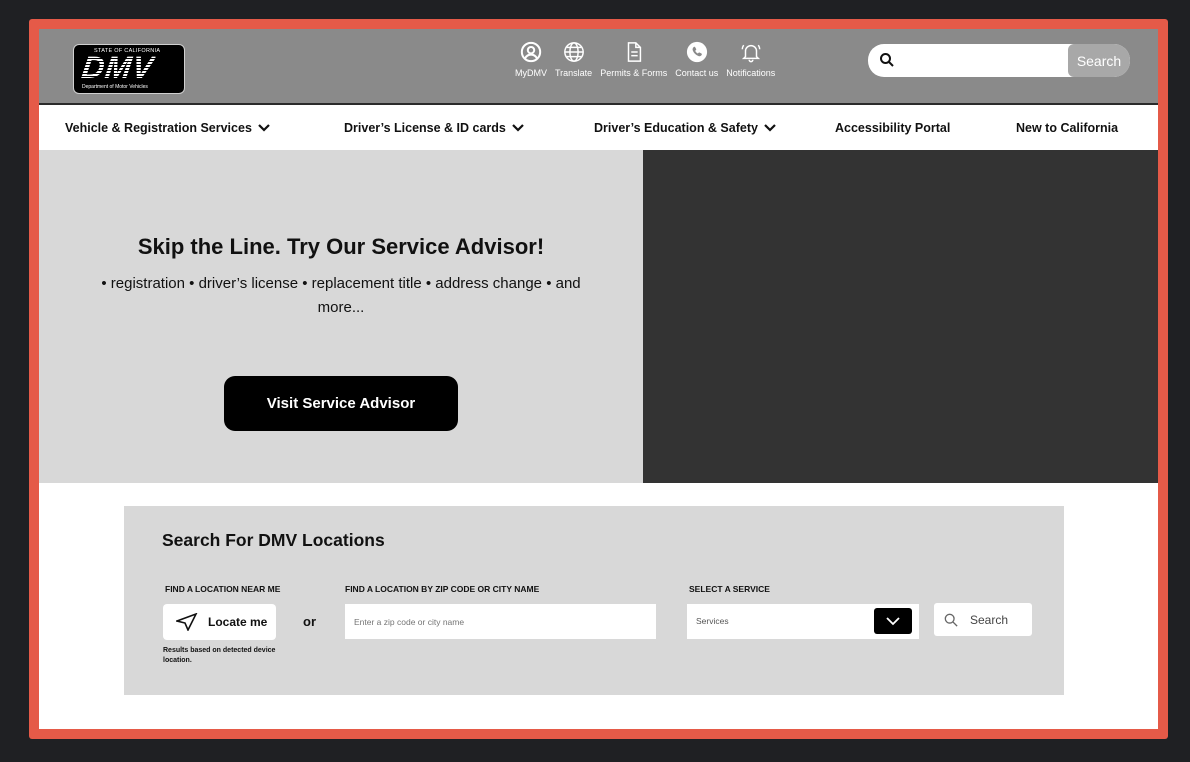 The image size is (1190, 762). I want to click on nav-notifications: Notifications, so click(750, 59).